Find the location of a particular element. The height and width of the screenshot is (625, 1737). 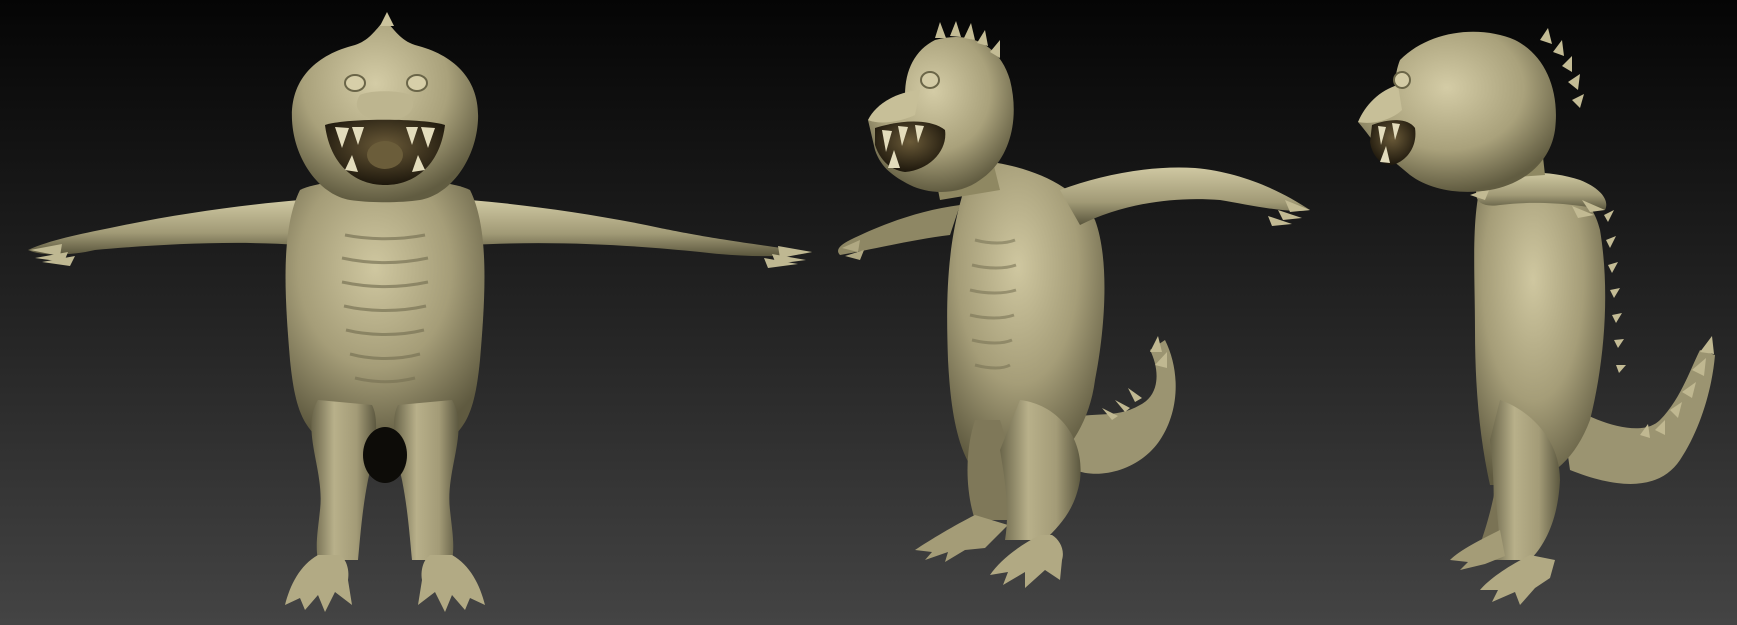

front-right-arm is located at coordinates (641, 228).